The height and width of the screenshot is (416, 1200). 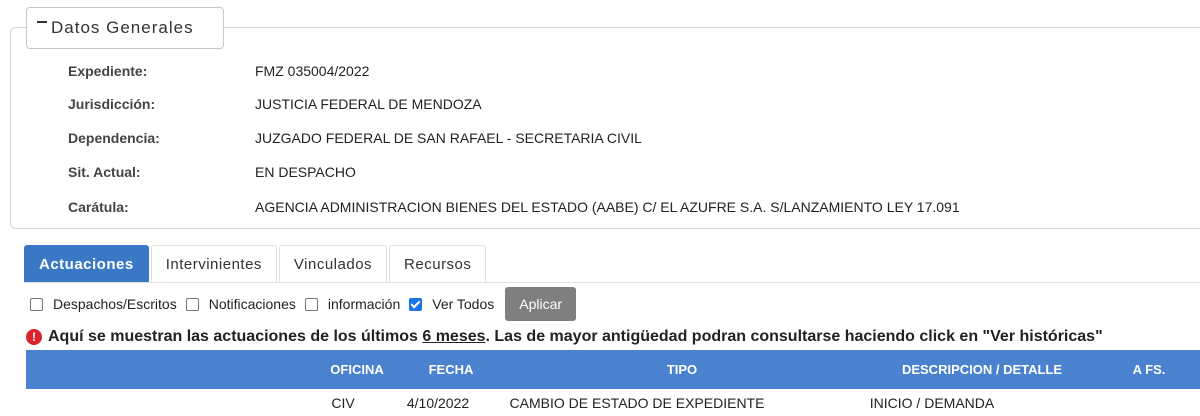 What do you see at coordinates (982, 369) in the screenshot?
I see `header-descripcion: DESCRIPCION / DETALLE` at bounding box center [982, 369].